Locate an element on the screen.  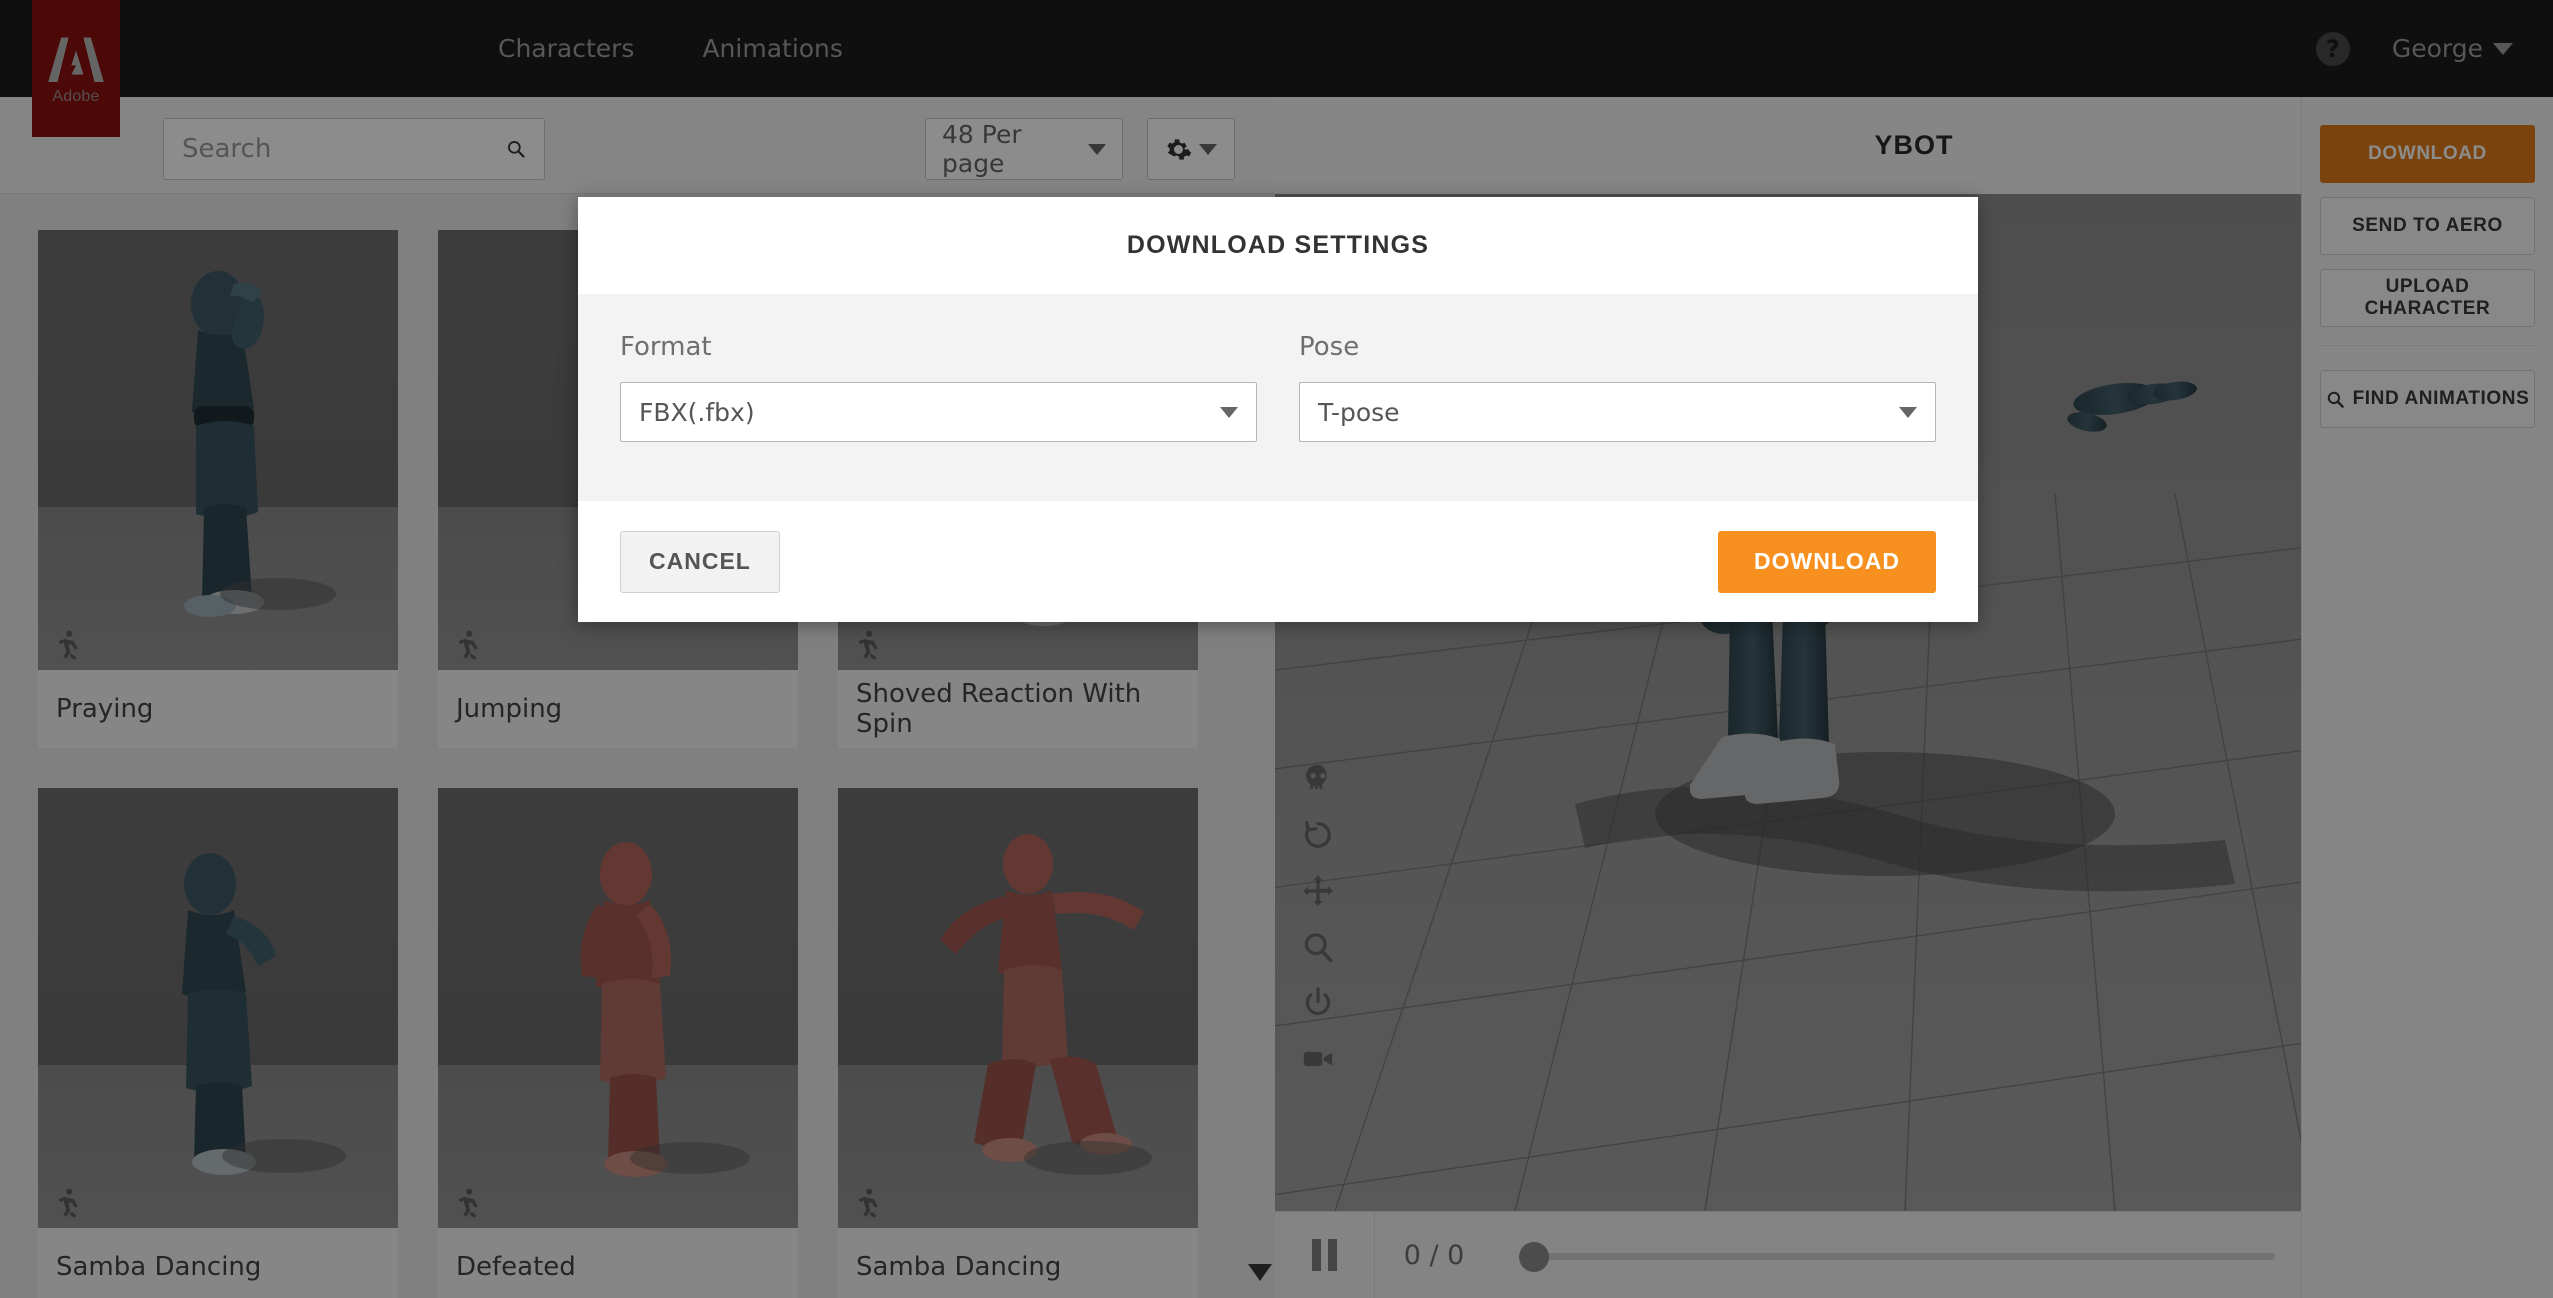
modal-title: DOWNLOAD SETTINGS is located at coordinates (1278, 245).